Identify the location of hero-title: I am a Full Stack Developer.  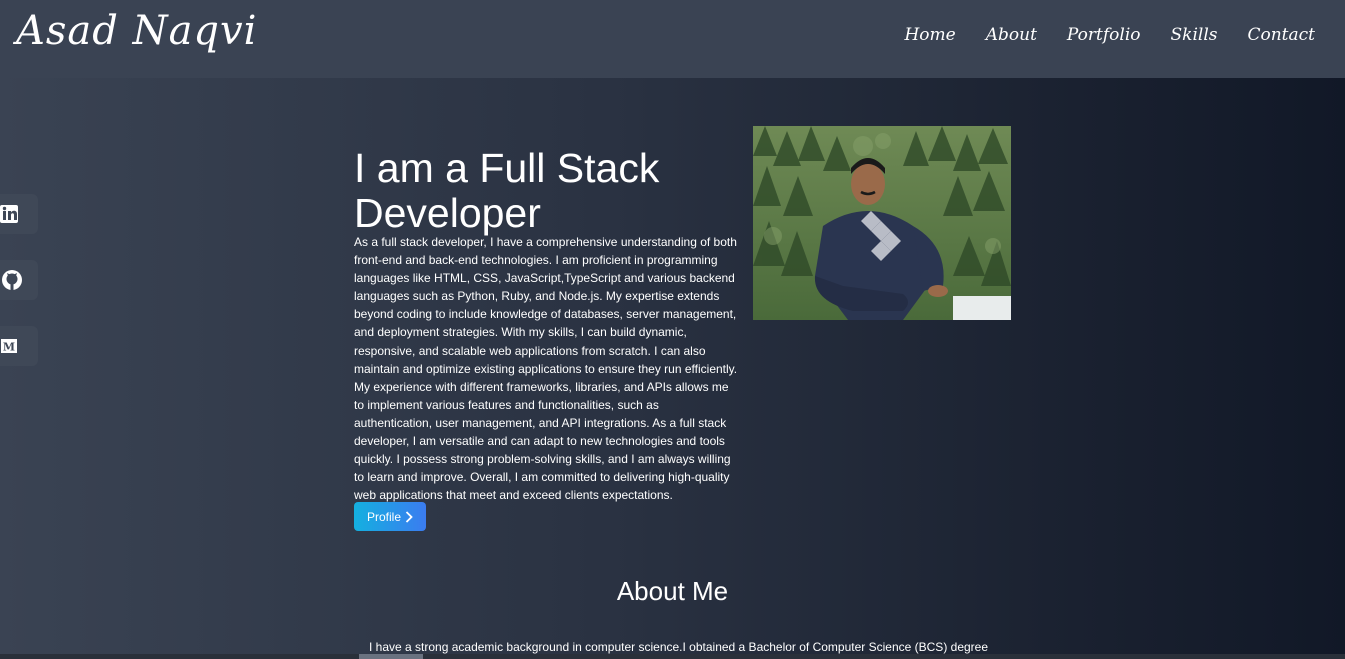
(507, 190).